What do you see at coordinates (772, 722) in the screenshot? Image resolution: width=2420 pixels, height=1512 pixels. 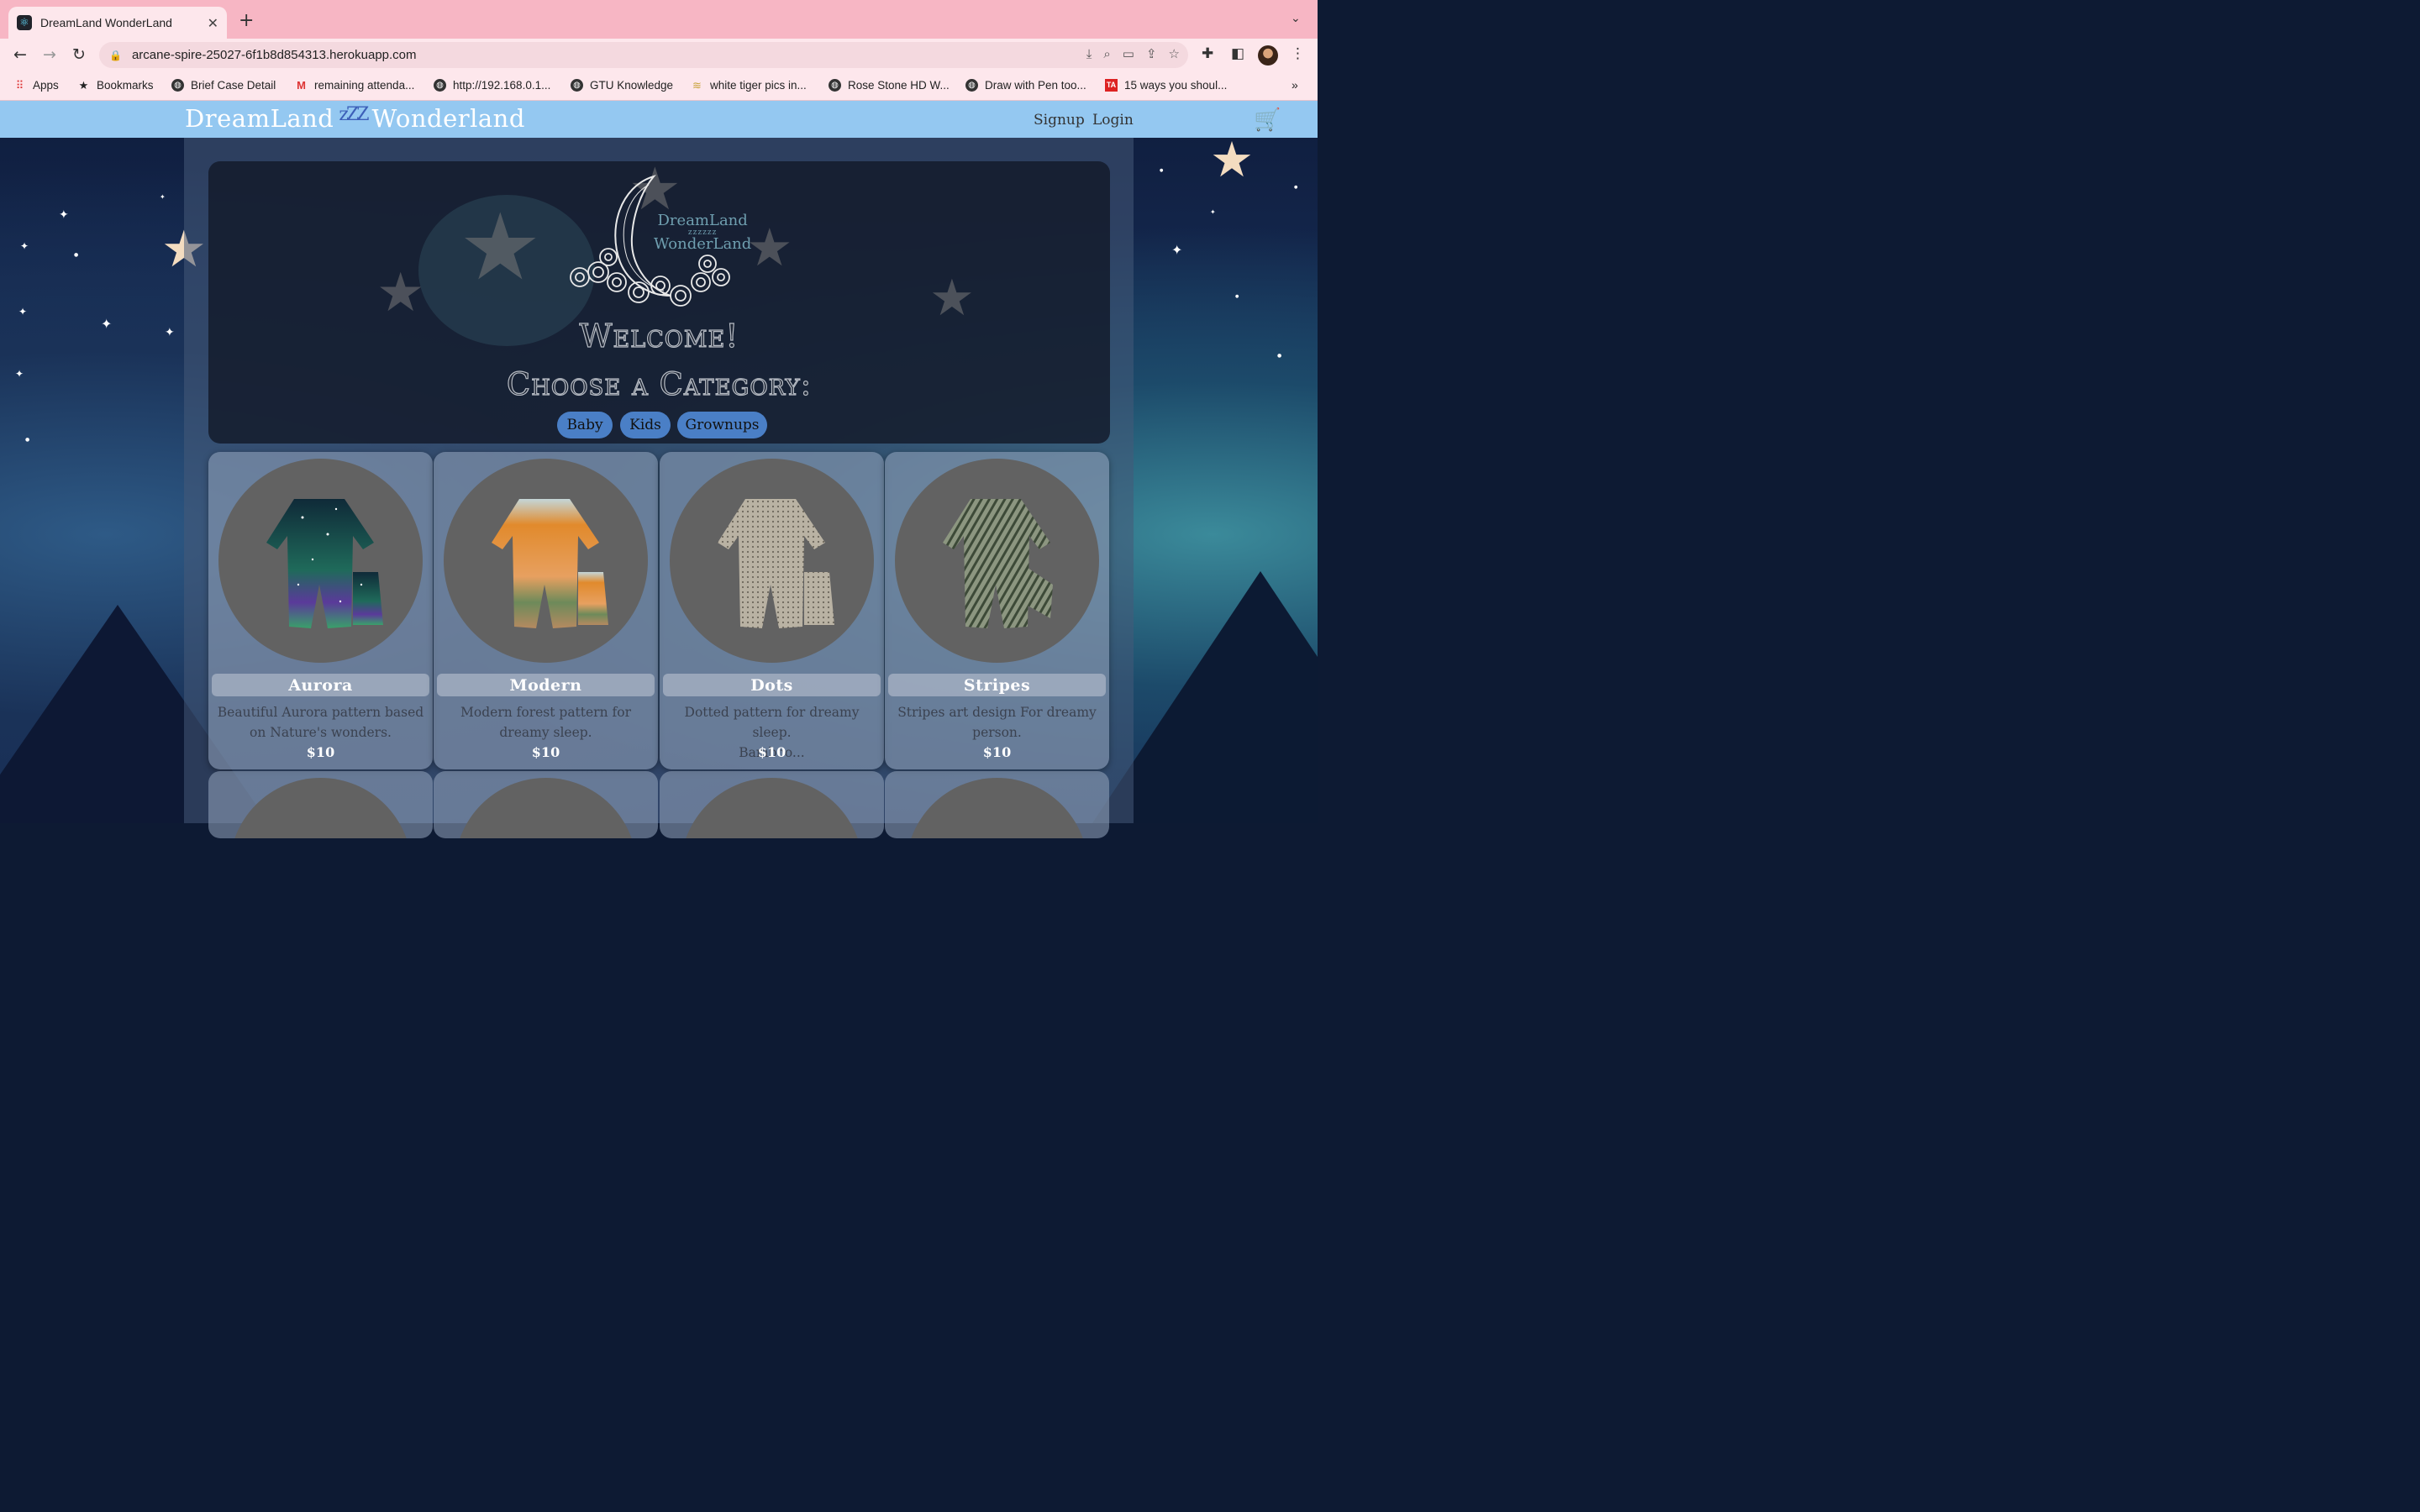 I see `product-desc-line: Dotted pattern for dreamy sleep.` at bounding box center [772, 722].